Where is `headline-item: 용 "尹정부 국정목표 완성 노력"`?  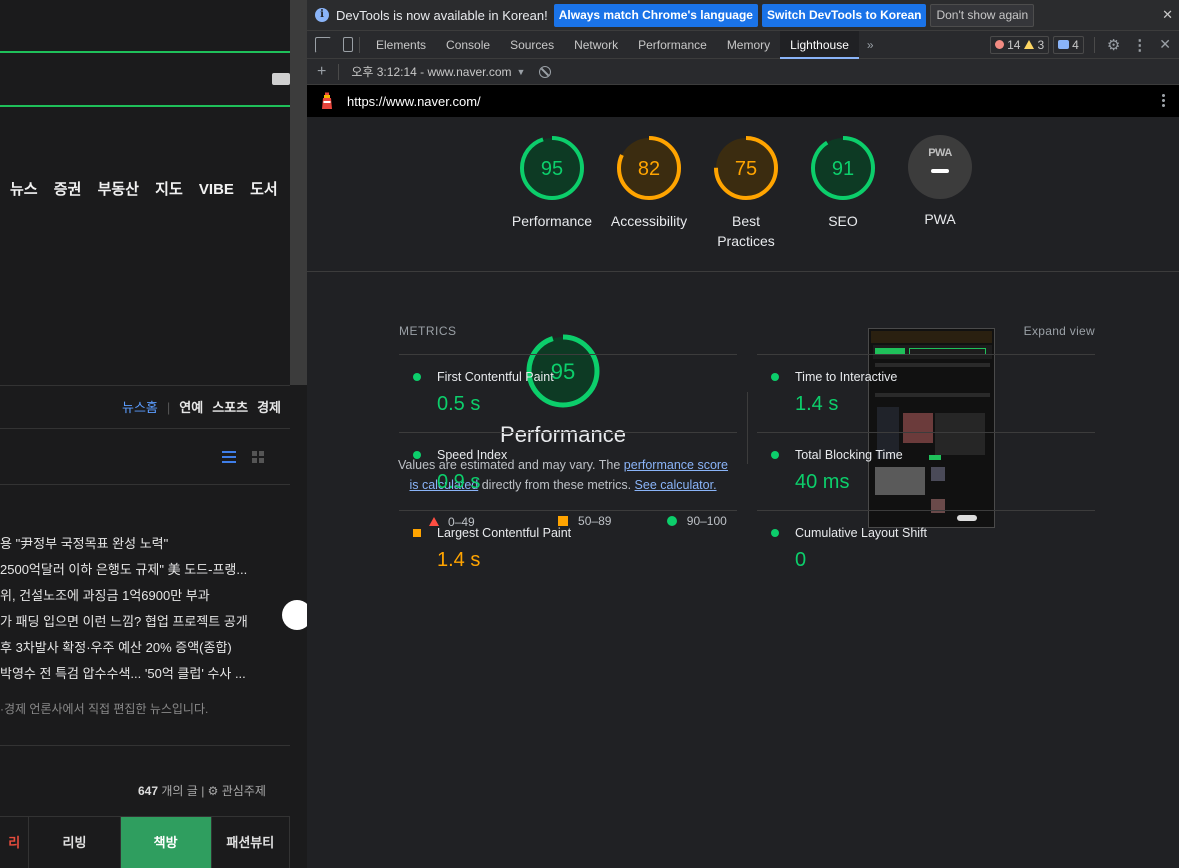 headline-item: 용 "尹정부 국정목표 완성 노력" is located at coordinates (145, 548).